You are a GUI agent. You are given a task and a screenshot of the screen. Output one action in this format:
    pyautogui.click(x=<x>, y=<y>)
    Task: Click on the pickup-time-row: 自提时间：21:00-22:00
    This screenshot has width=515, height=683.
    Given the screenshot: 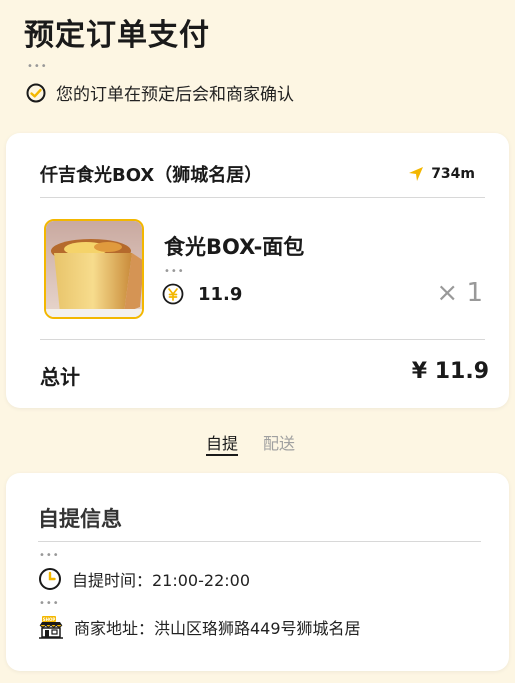 What is the action you would take?
    pyautogui.click(x=144, y=579)
    